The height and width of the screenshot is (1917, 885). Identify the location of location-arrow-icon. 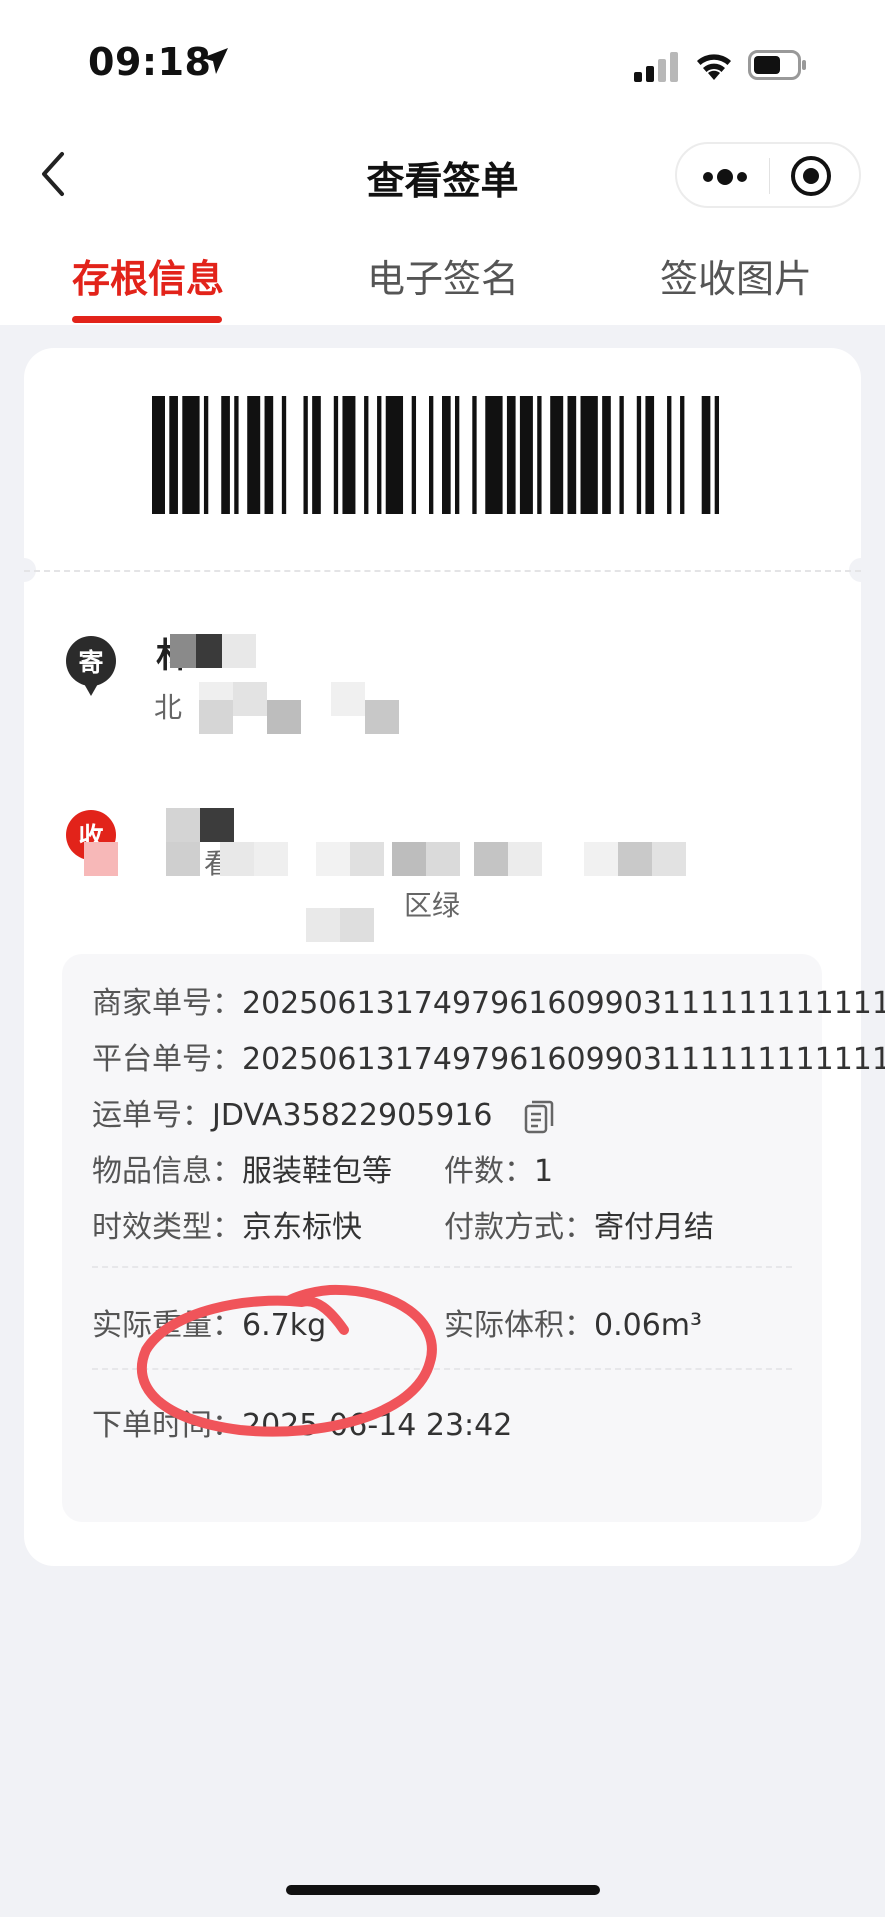
(215, 61).